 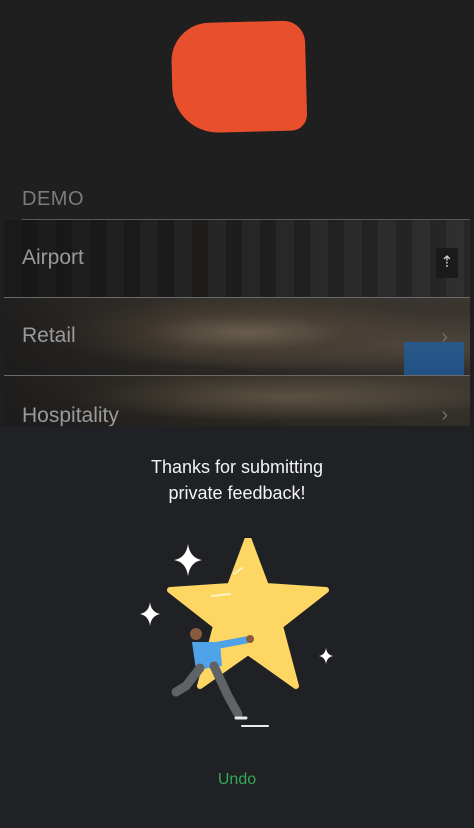 I want to click on undo-button: Undo, so click(x=237, y=780).